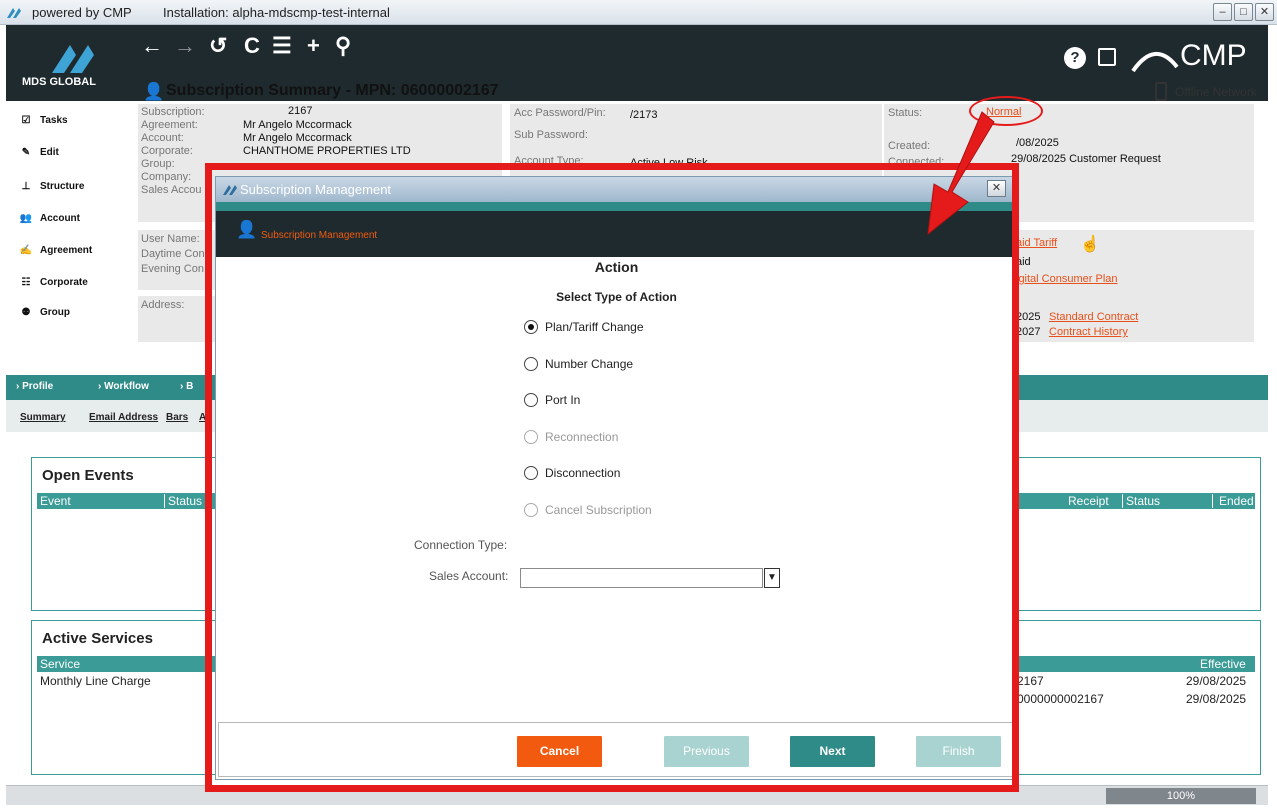 Image resolution: width=1277 pixels, height=808 pixels. I want to click on refresh-icon: C, so click(252, 46).